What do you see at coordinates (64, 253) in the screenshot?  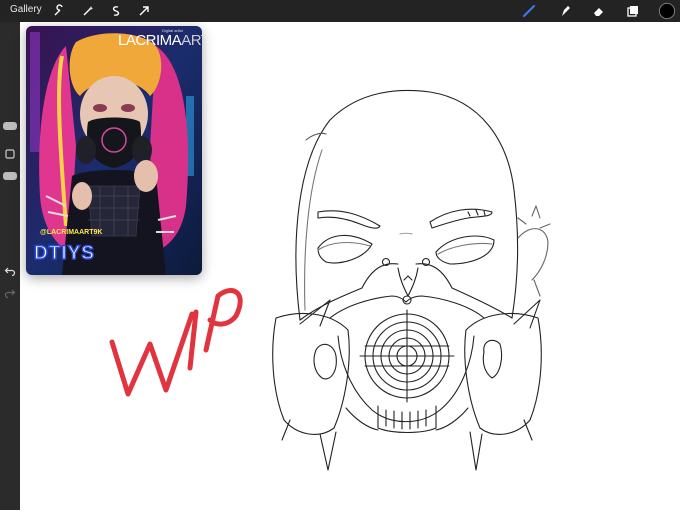 I see `dtiys-title: DTIYS` at bounding box center [64, 253].